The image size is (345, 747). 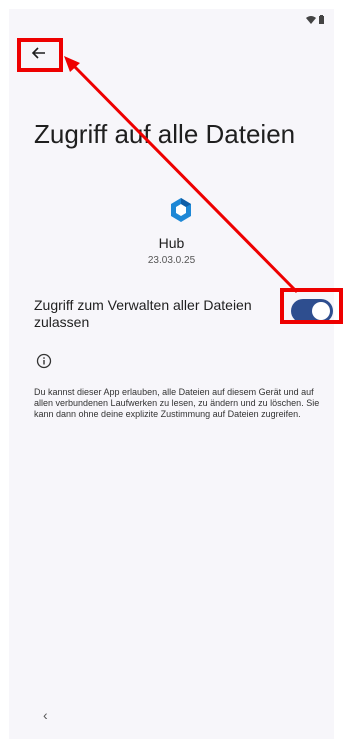 I want to click on app-version: 23.03.0.25, so click(x=171, y=260).